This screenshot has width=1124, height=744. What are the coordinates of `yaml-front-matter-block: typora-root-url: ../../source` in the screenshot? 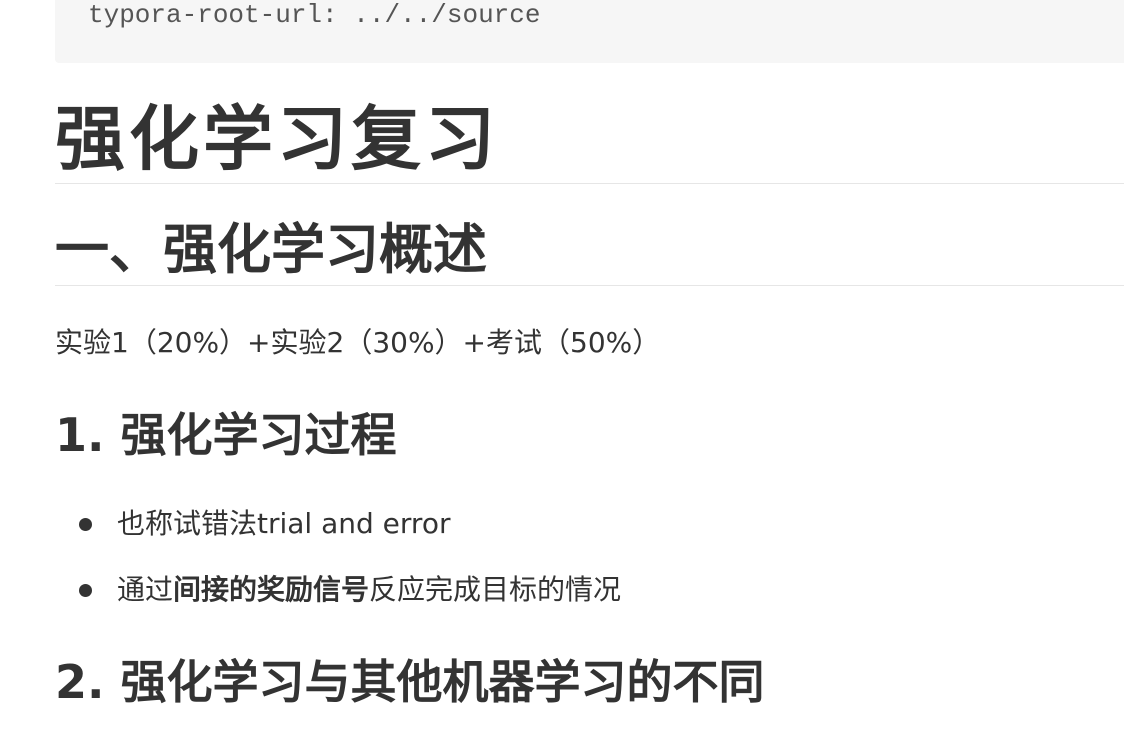 It's located at (589, 31).